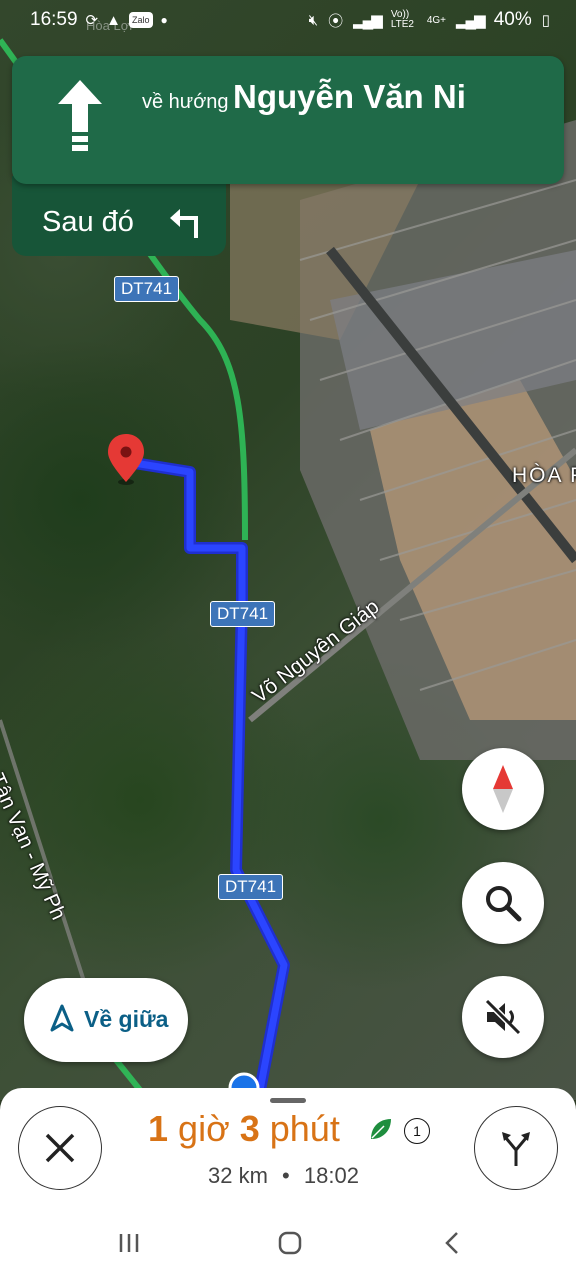 This screenshot has height=1280, width=576. Describe the element at coordinates (471, 20) in the screenshot. I see `signal-icon-2: ▂▄▆` at that location.